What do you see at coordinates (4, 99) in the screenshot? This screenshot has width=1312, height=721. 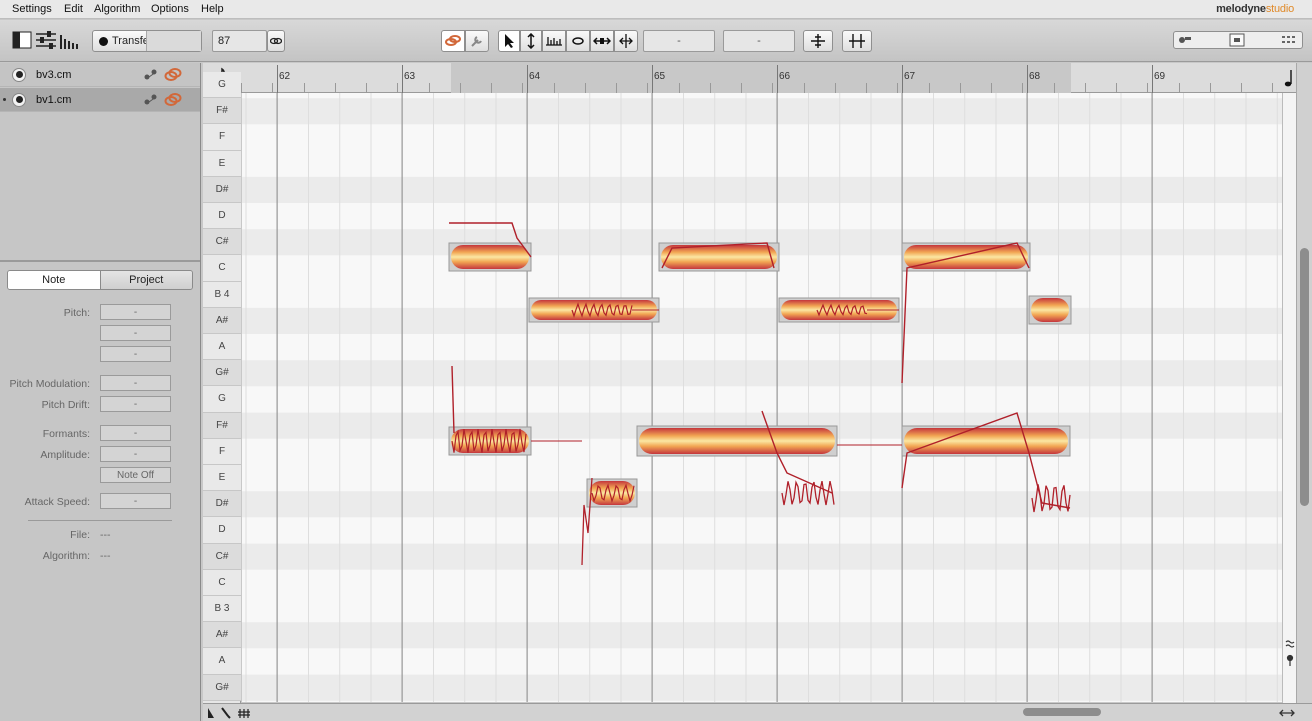 I see `active-indicator` at bounding box center [4, 99].